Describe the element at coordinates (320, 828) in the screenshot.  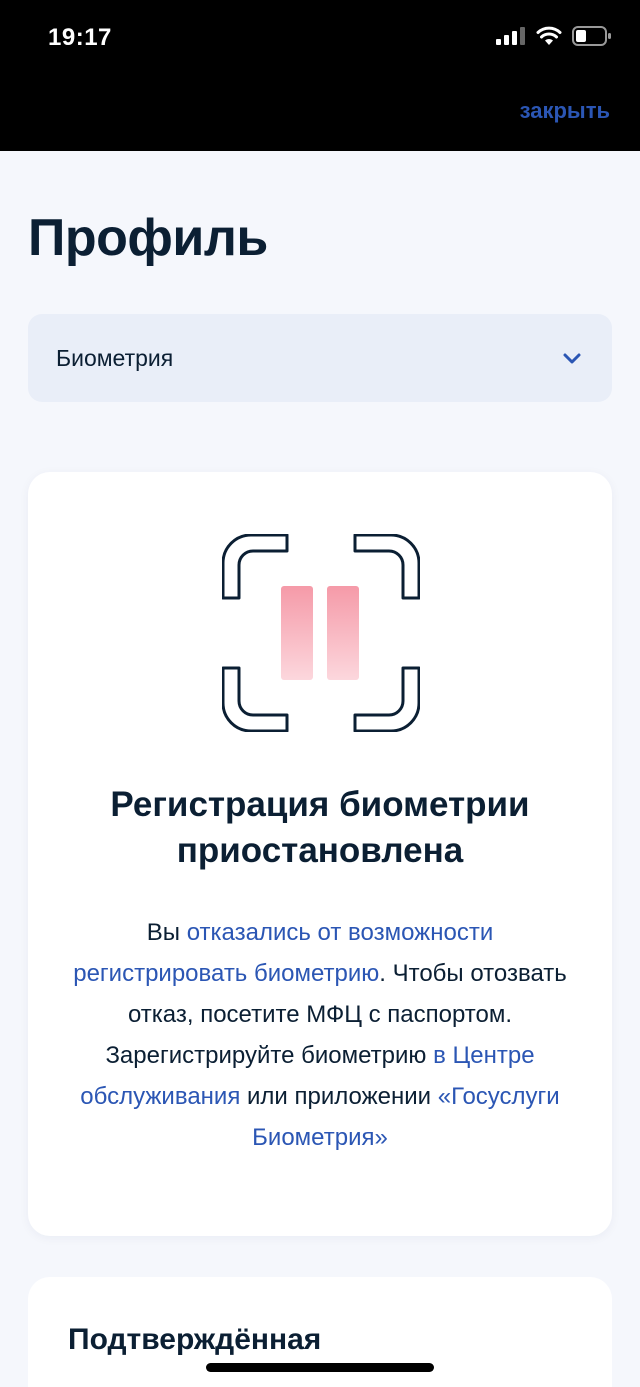
I see `card-title: Регистрация биометрии приостановлена` at that location.